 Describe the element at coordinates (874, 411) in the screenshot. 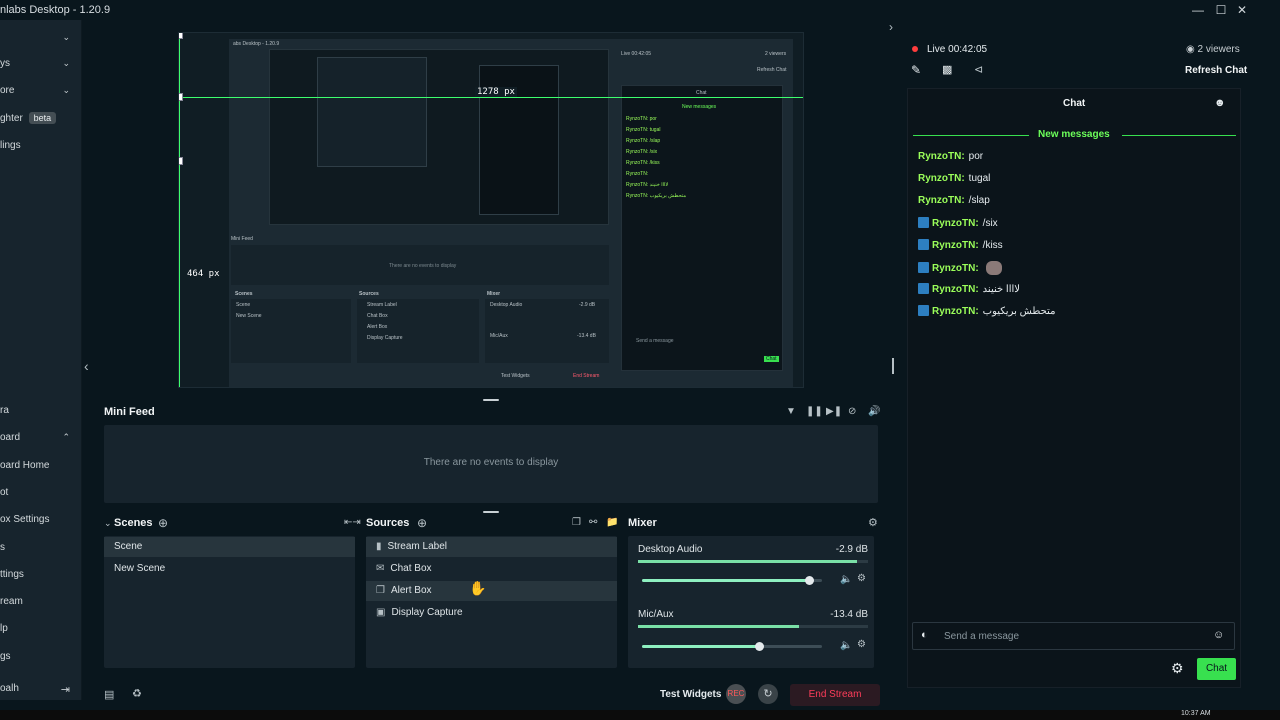

I see `volume-icon: 🔊` at that location.